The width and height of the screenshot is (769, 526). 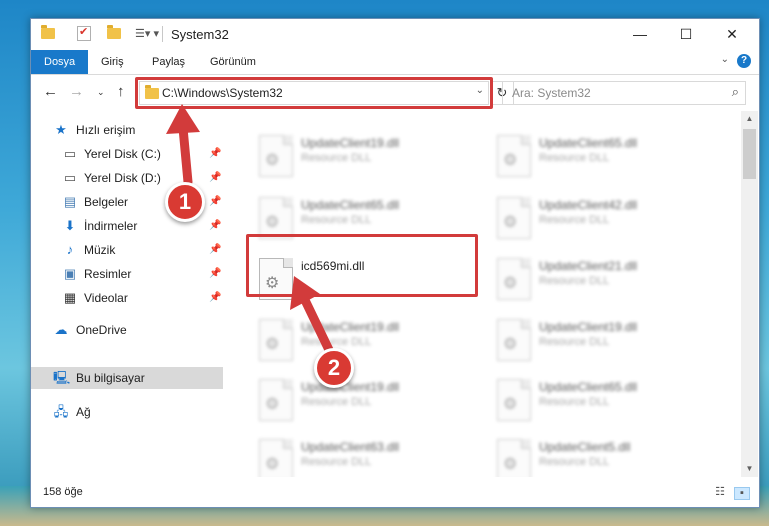 I want to click on ribbon-expand-icon: ⌄, so click(x=725, y=59).